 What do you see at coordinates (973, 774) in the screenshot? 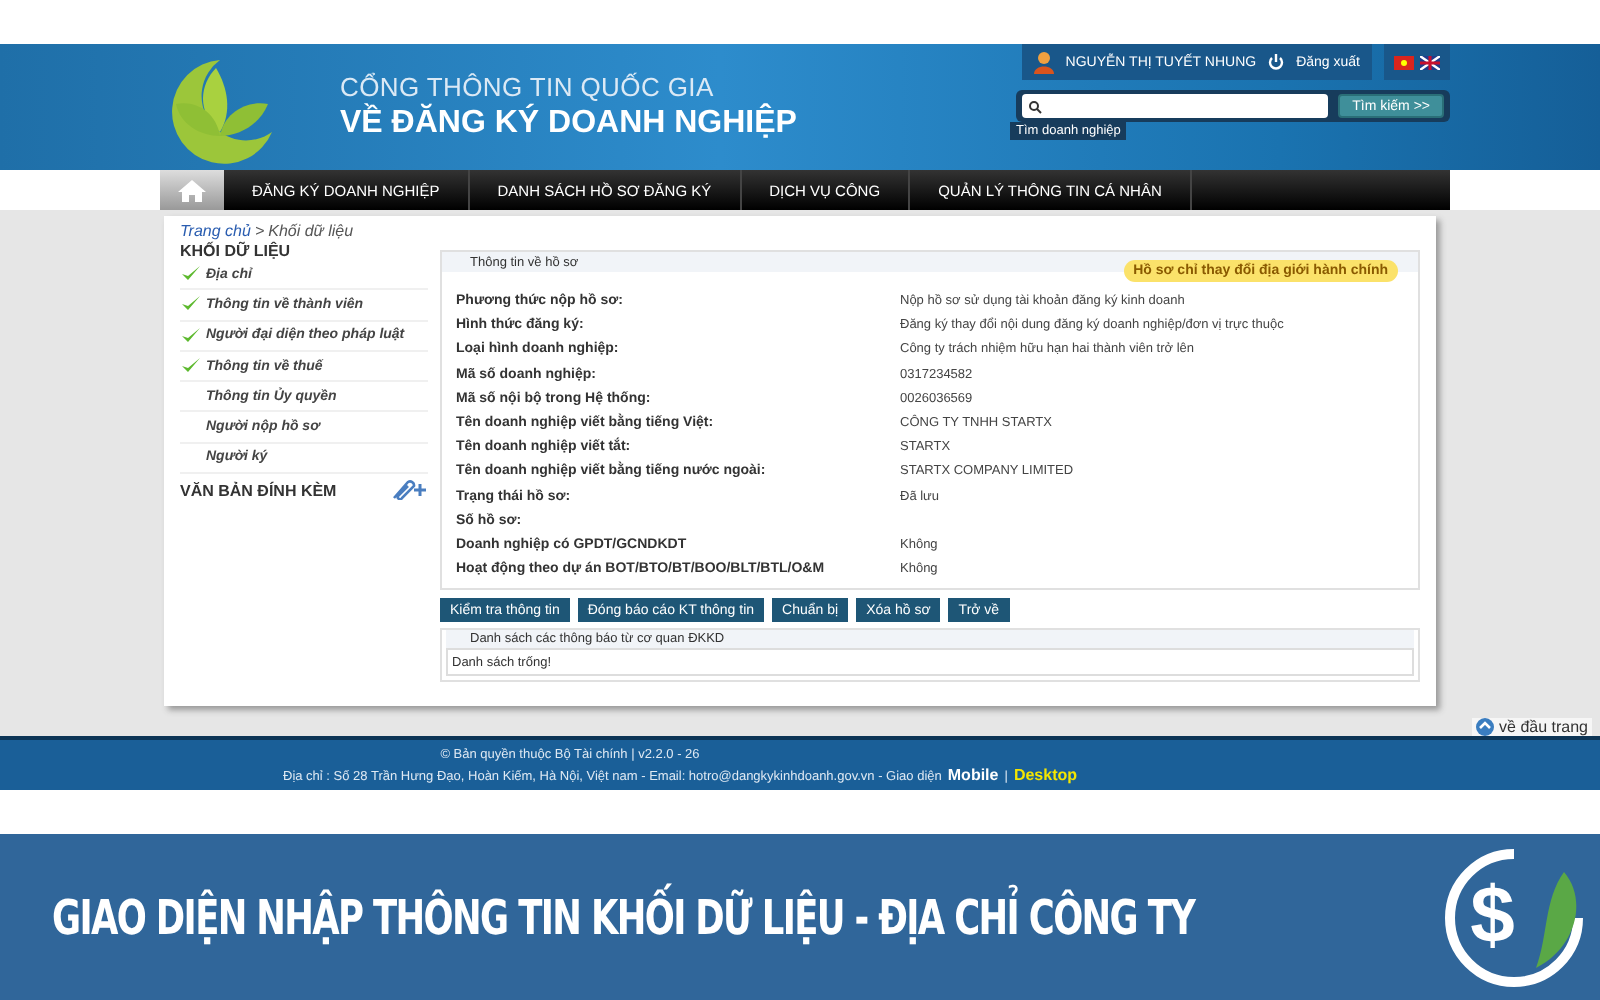
I see `mobile-link: Mobile` at bounding box center [973, 774].